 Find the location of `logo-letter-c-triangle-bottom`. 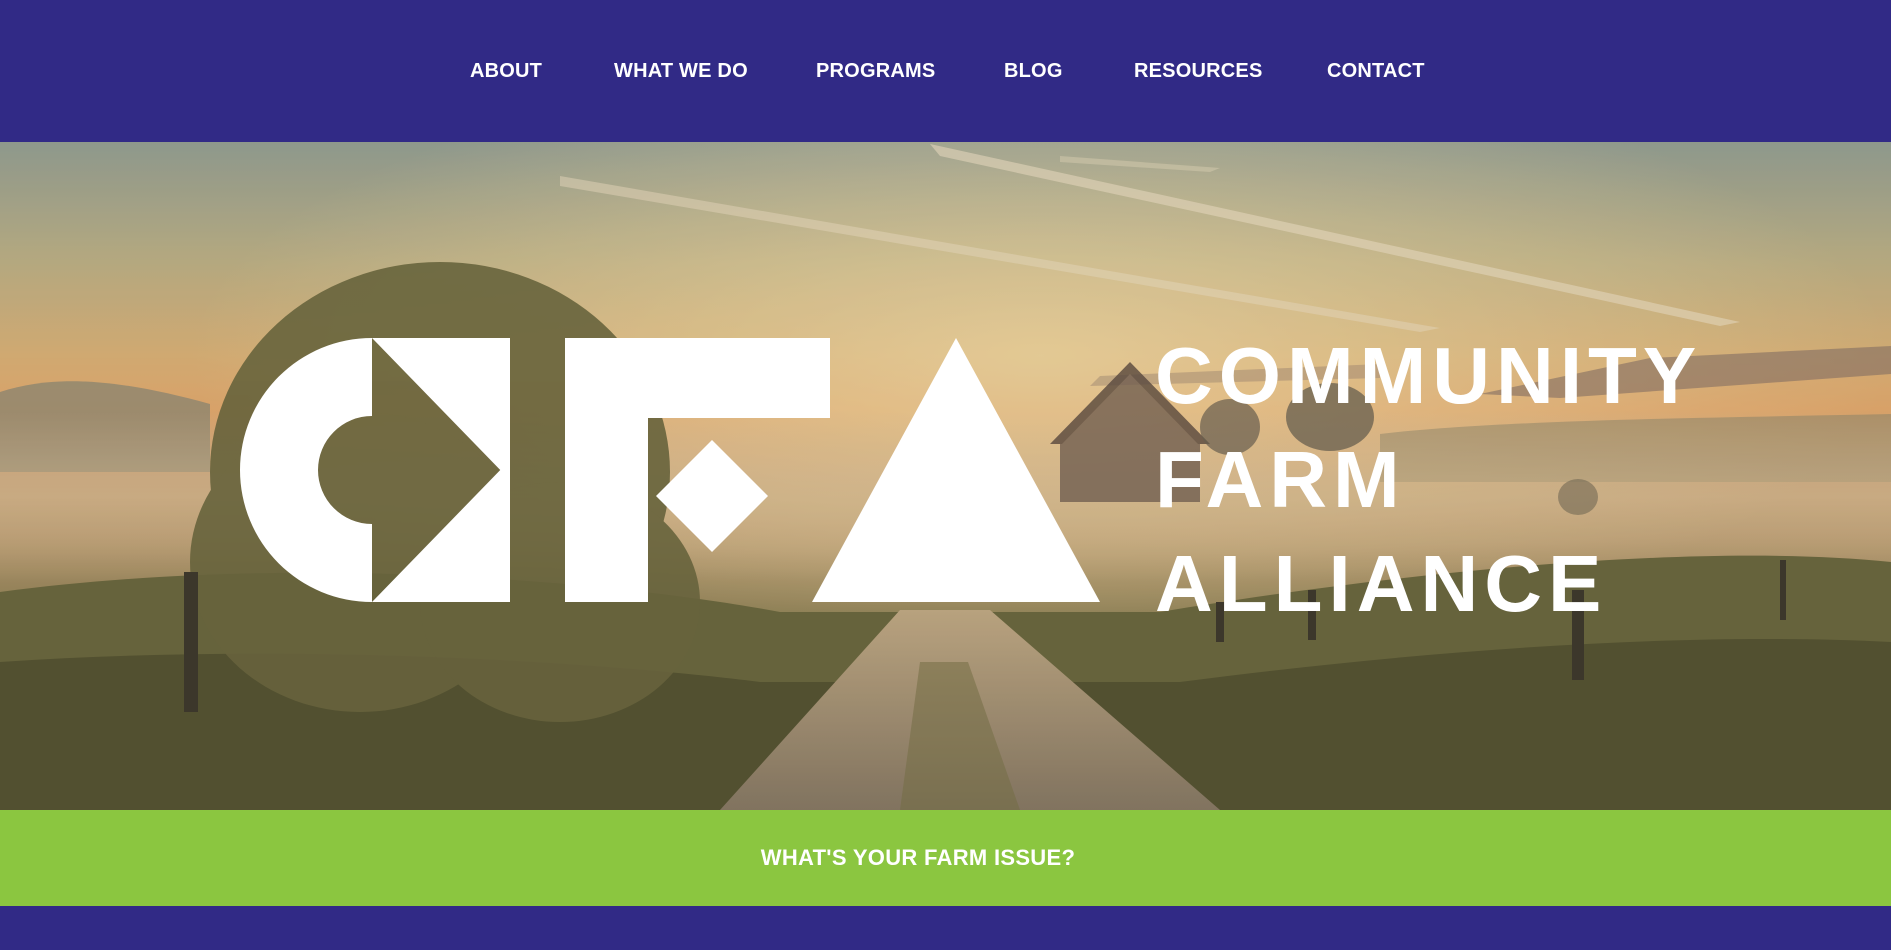

logo-letter-c-triangle-bottom is located at coordinates (441, 531).